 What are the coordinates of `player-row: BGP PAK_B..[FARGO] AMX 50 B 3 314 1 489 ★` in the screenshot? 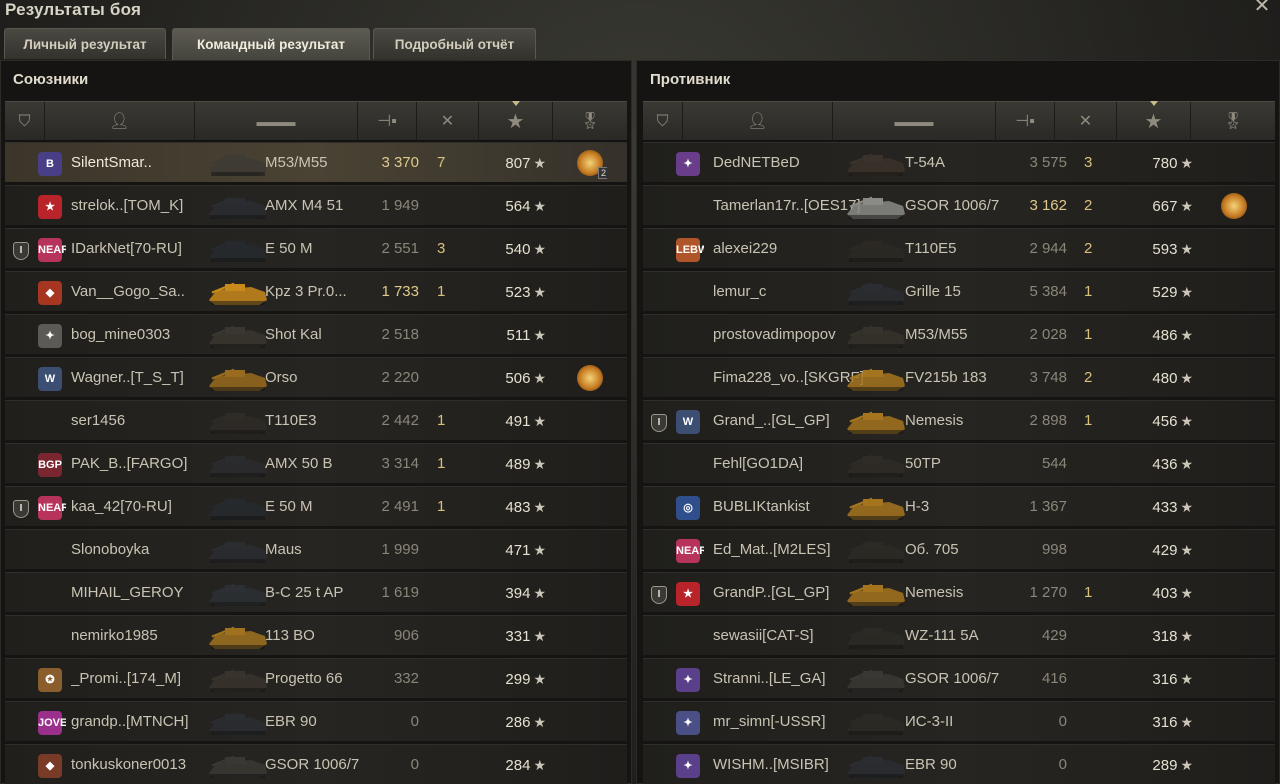 It's located at (316, 463).